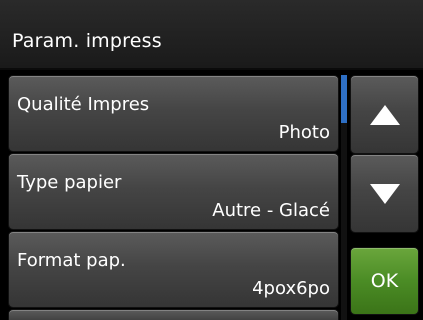 The width and height of the screenshot is (423, 320). I want to click on setting-value: Photo, so click(304, 132).